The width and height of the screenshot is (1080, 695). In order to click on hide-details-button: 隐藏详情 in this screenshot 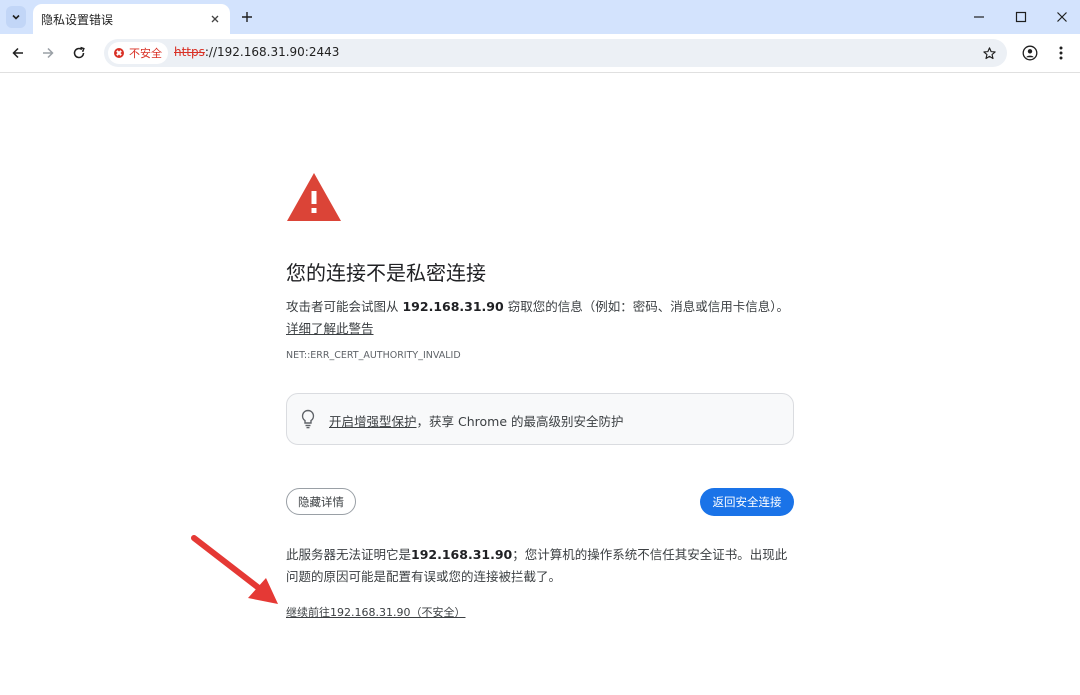, I will do `click(321, 501)`.